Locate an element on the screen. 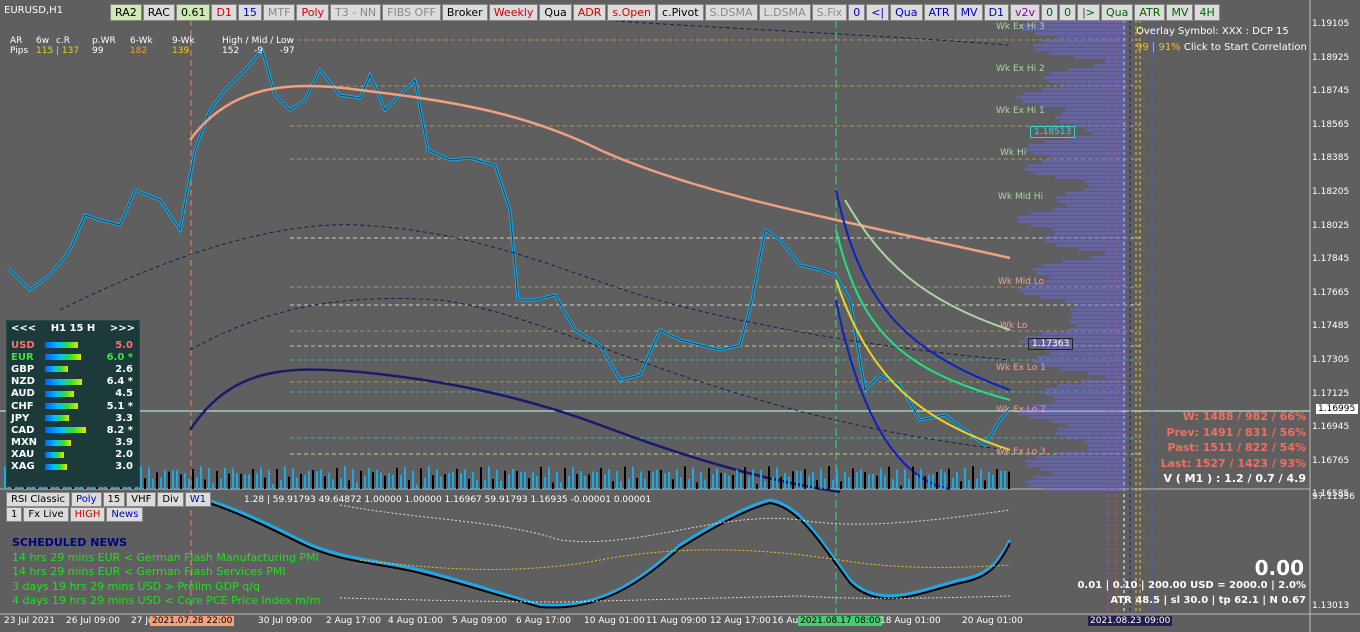 The image size is (1360, 632). toolbar-button-8: FIBS OFF is located at coordinates (411, 12).